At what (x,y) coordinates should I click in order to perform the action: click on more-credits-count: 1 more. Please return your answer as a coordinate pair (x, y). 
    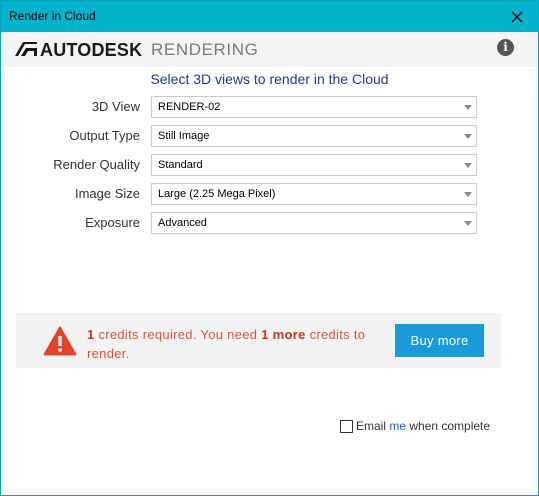
    Looking at the image, I should click on (283, 334).